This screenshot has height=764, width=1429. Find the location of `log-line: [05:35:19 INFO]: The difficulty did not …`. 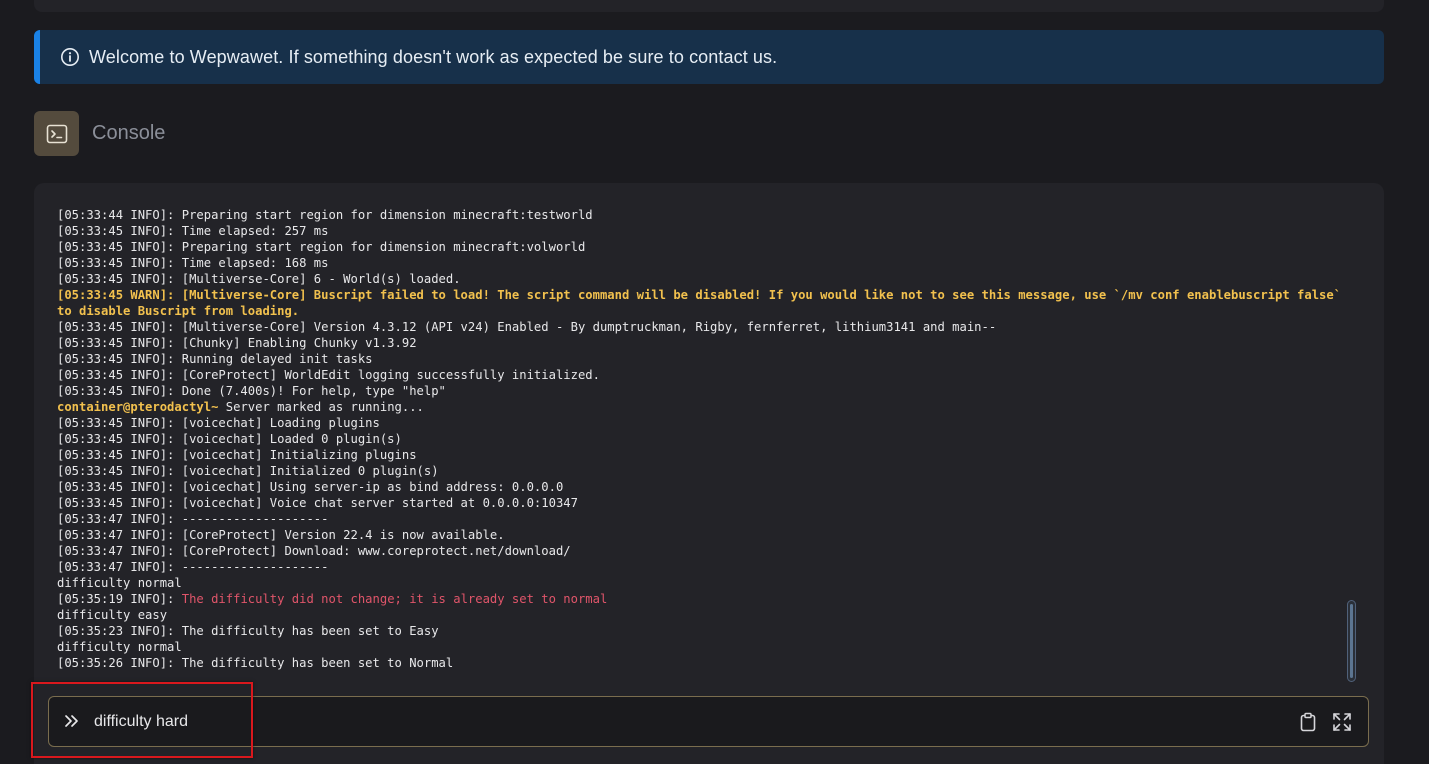

log-line: [05:35:19 INFO]: The difficulty did not … is located at coordinates (332, 599).